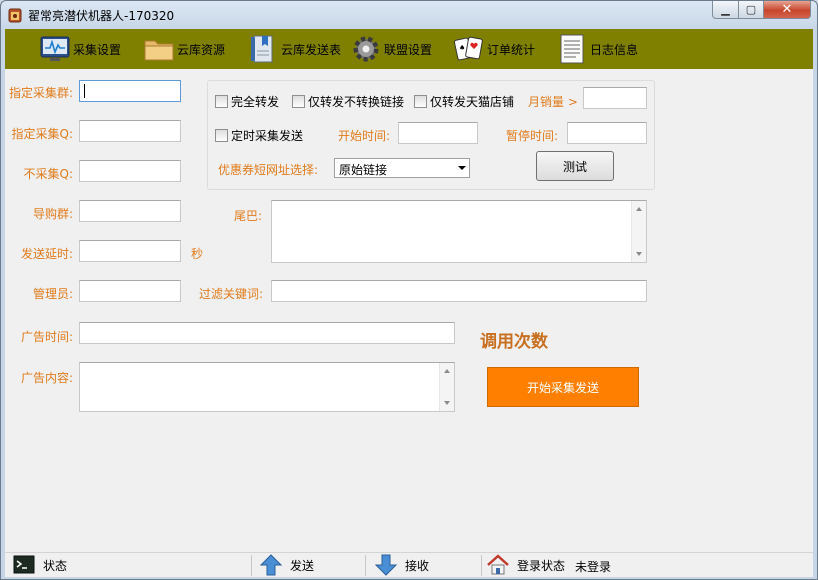  What do you see at coordinates (97, 49) in the screenshot?
I see `tab-label: 采集设置` at bounding box center [97, 49].